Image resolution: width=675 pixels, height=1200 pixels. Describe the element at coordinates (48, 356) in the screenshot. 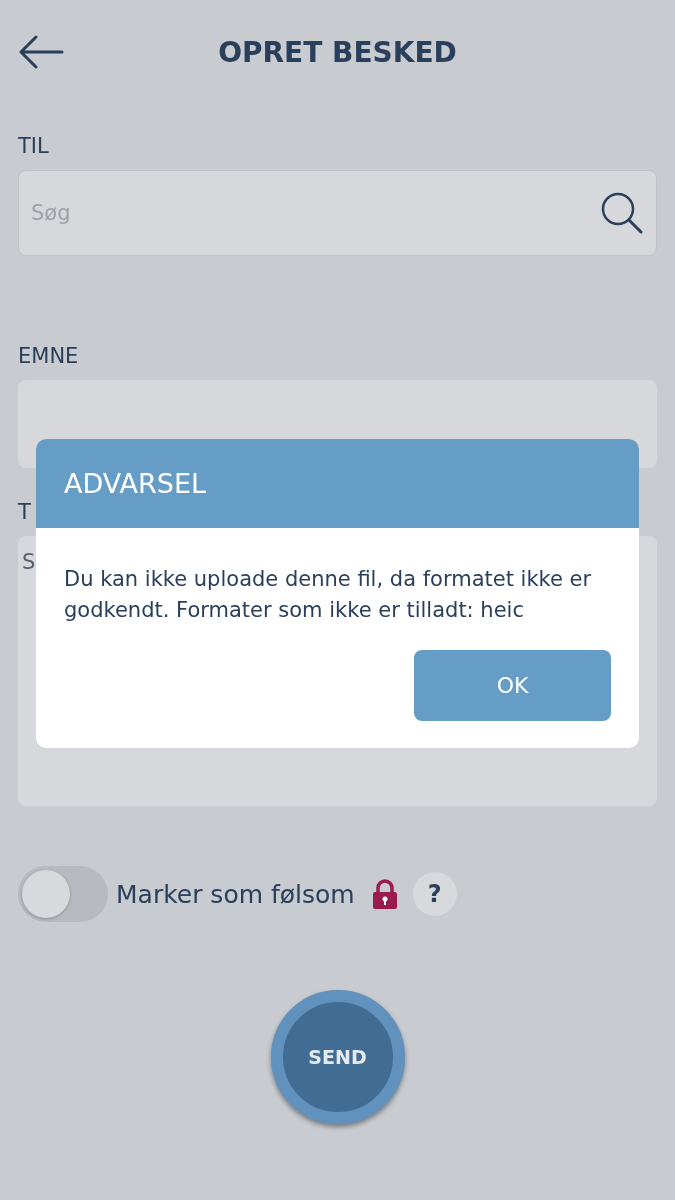

I see `field-label: EMNE` at that location.